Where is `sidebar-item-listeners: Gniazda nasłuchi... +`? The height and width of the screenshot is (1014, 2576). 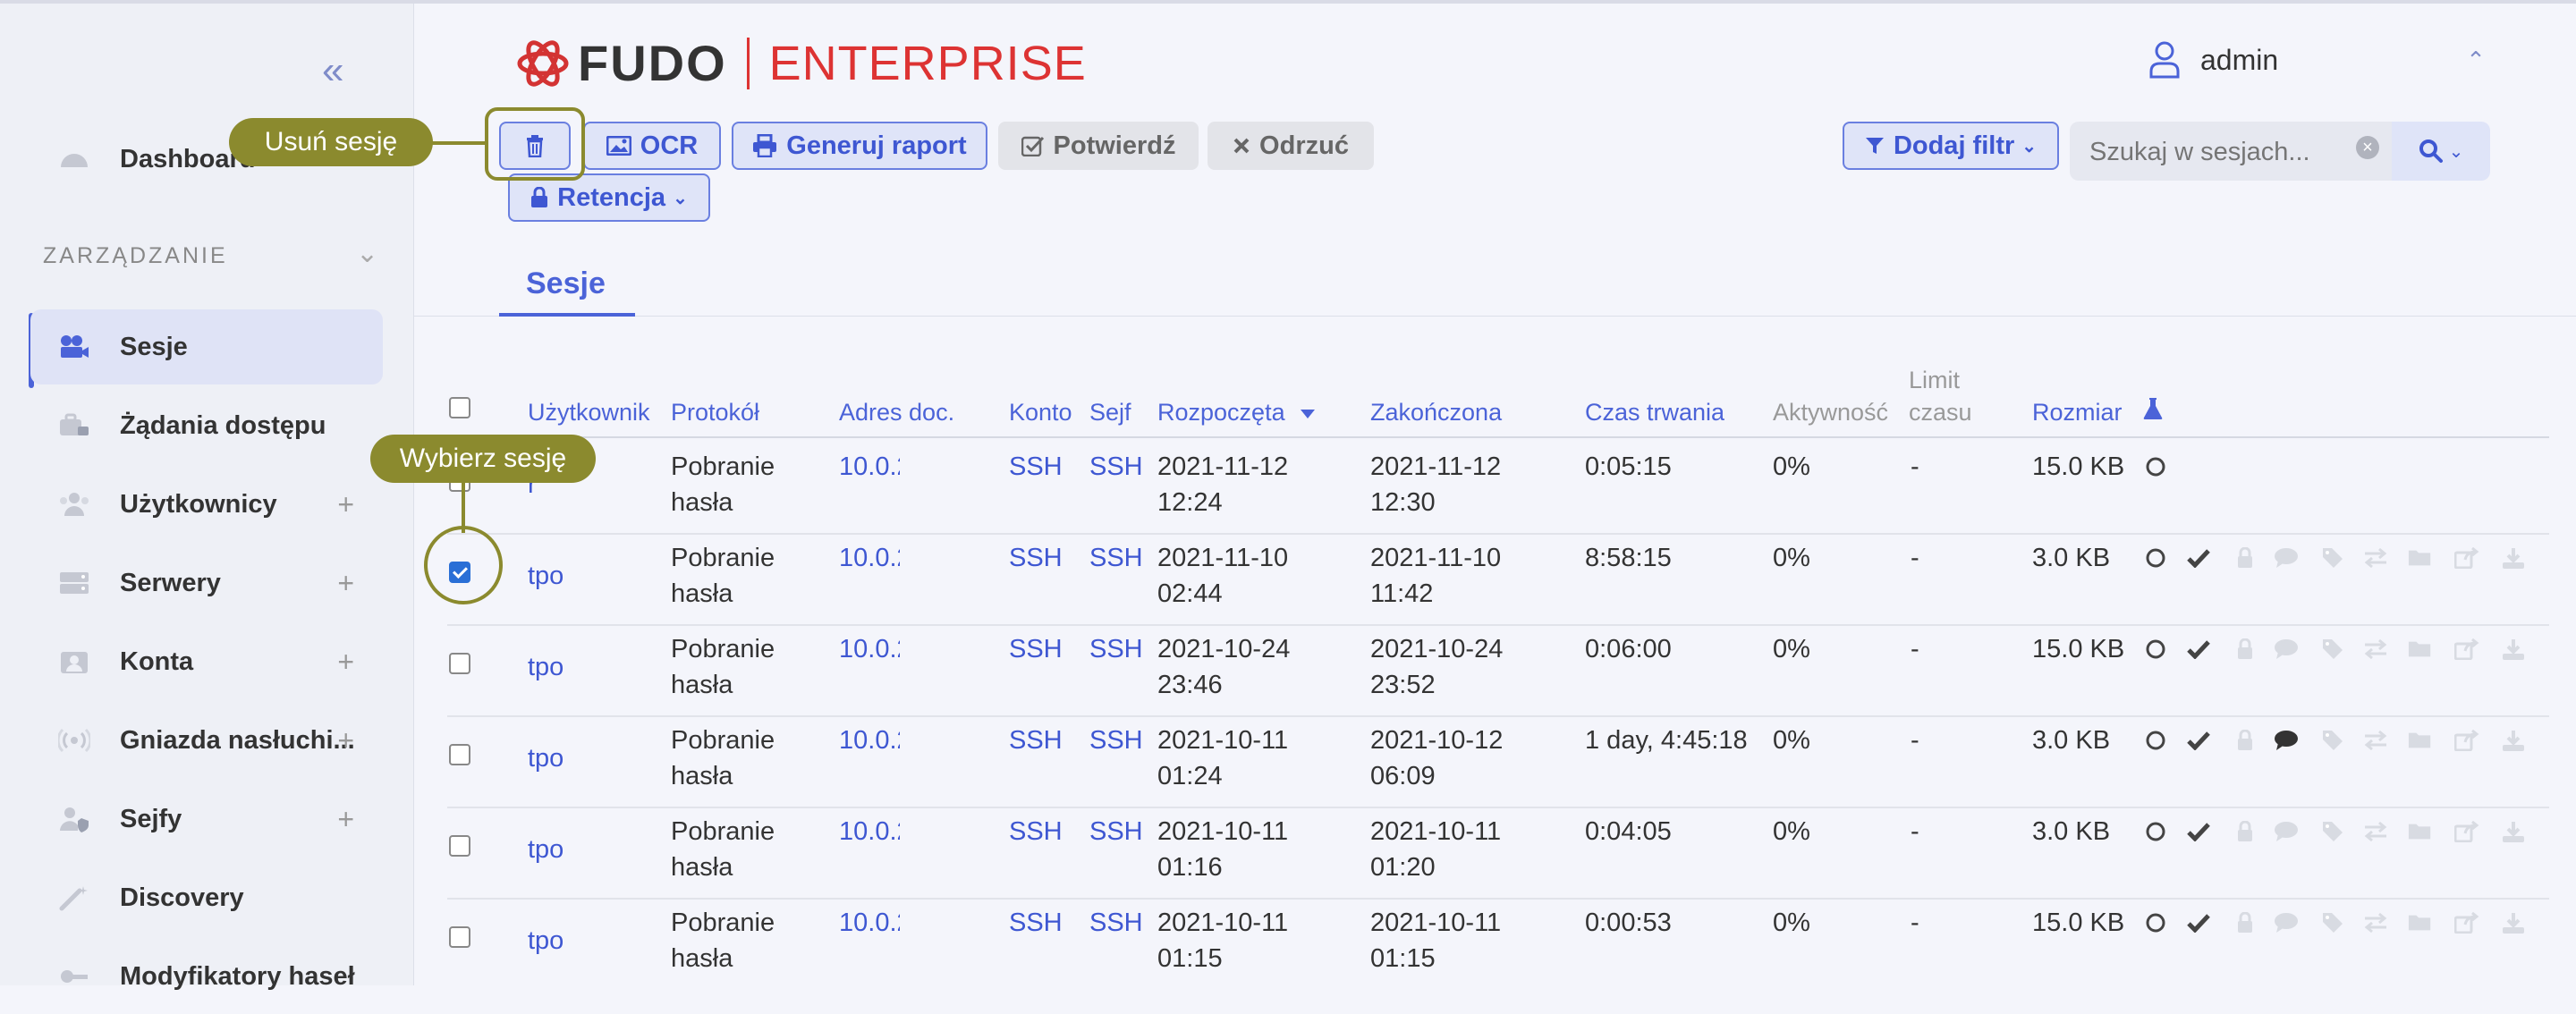
sidebar-item-listeners: Gniazda nasłuchi... + is located at coordinates (206, 740).